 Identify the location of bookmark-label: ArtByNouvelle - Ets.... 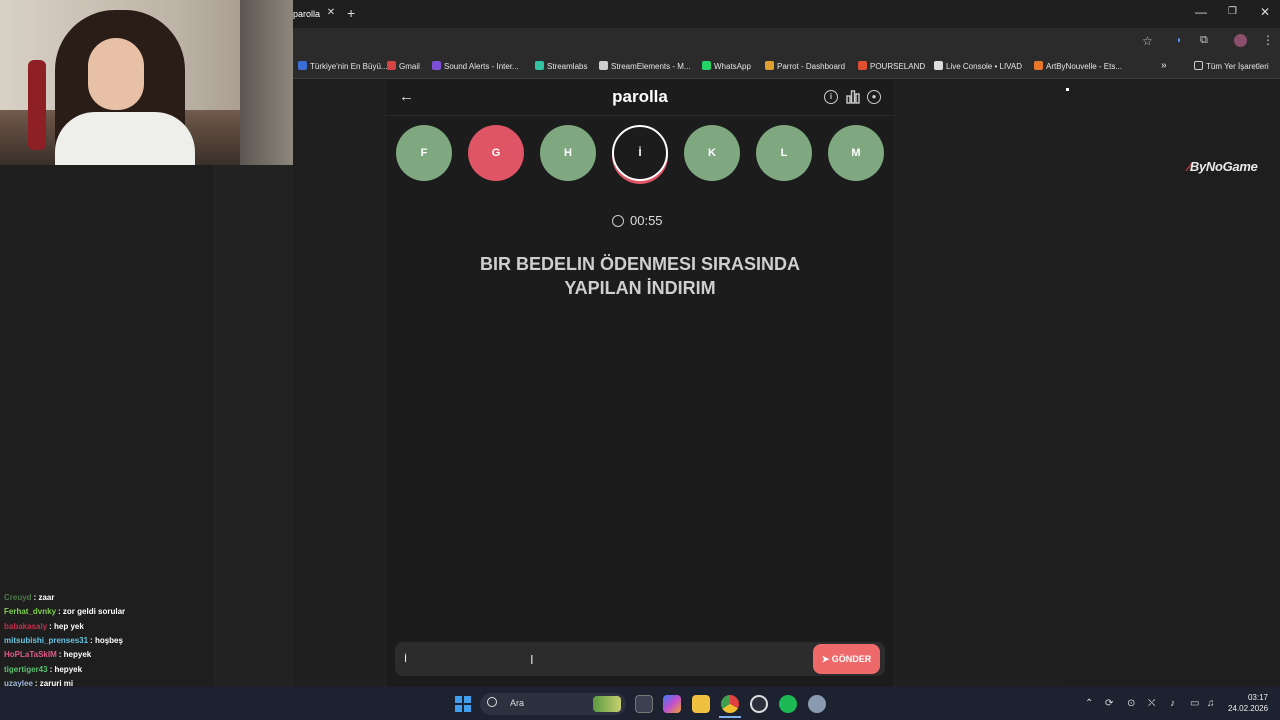
(1084, 66).